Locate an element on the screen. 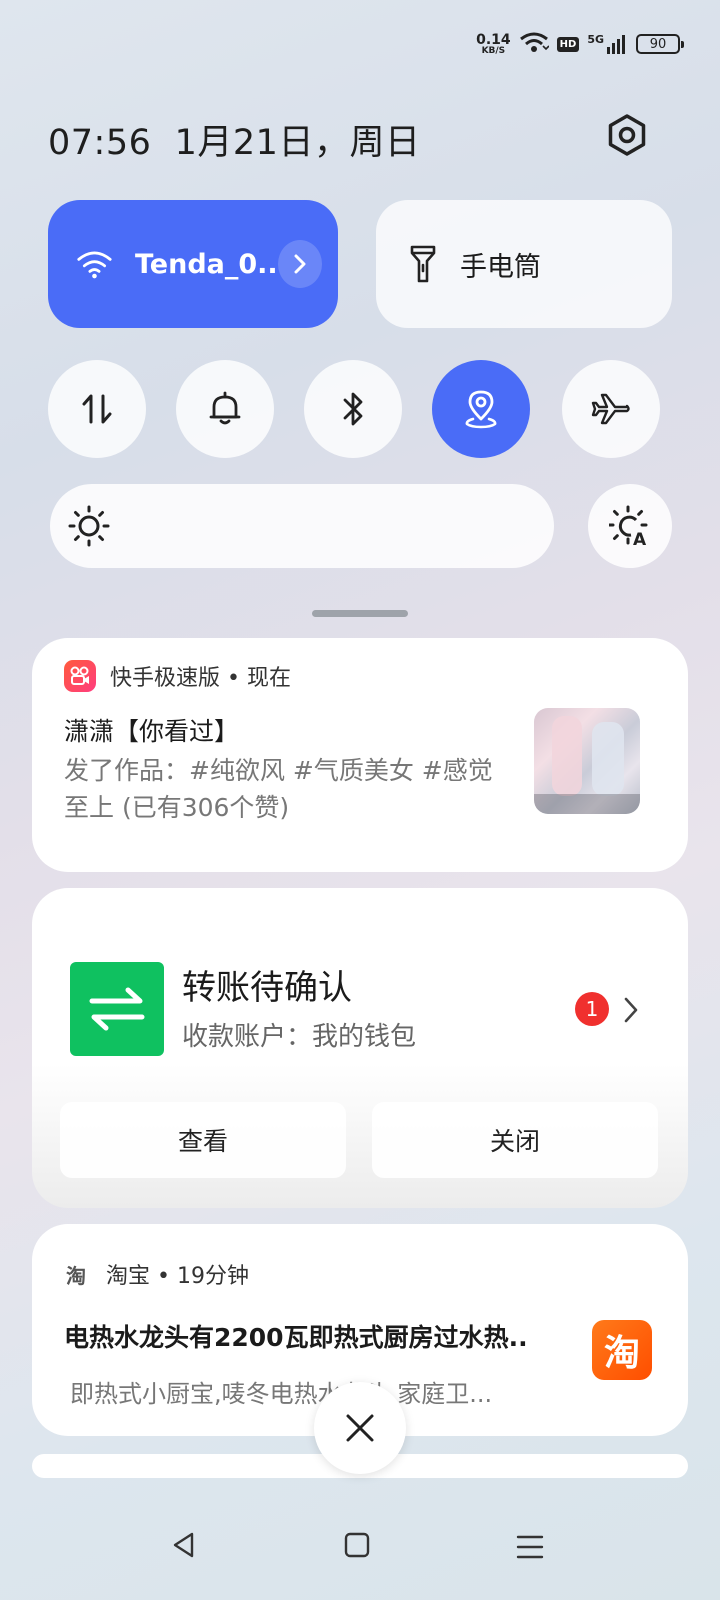  notification-title: 潇潇【你看过】 is located at coordinates (152, 731).